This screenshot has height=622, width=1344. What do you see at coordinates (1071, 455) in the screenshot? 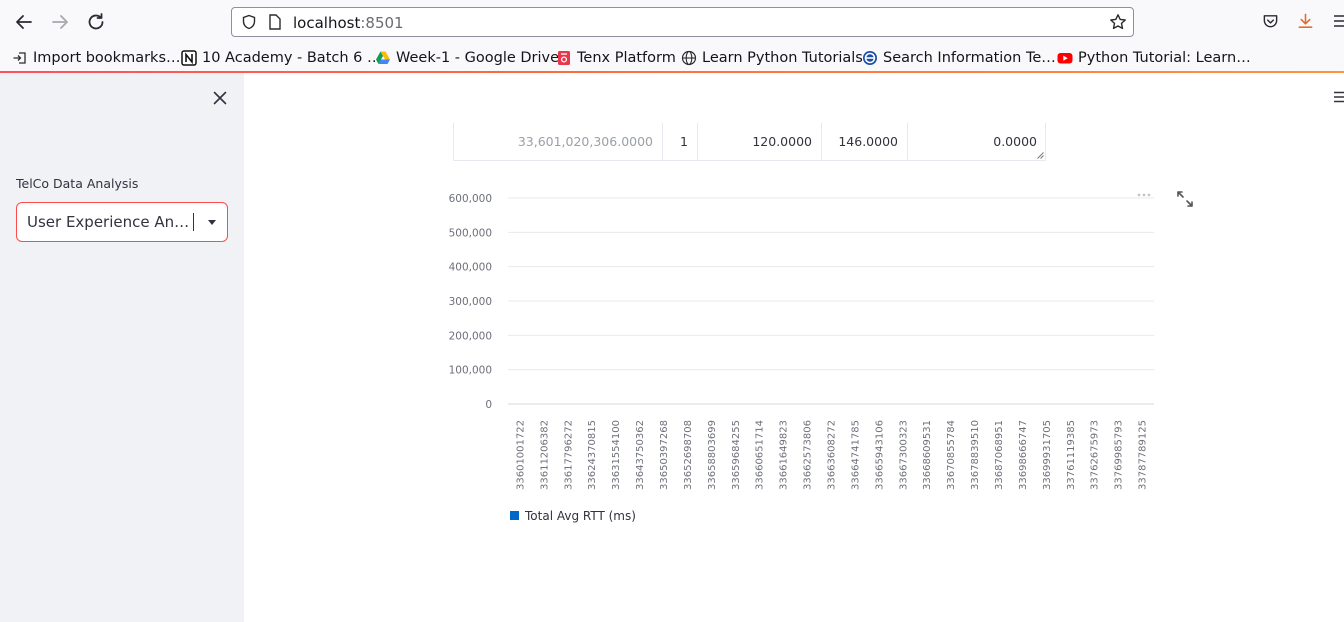
I see `x-tick-label: 33761119385` at bounding box center [1071, 455].